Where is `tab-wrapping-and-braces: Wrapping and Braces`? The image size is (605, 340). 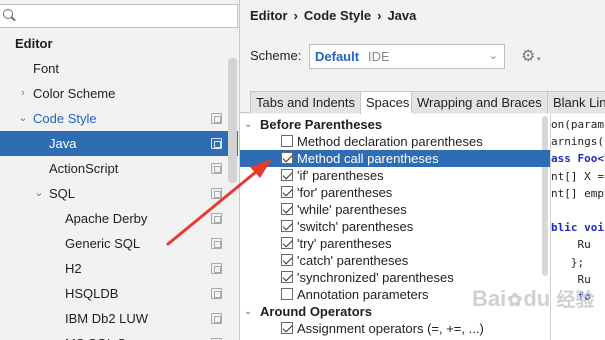 tab-wrapping-and-braces: Wrapping and Braces is located at coordinates (479, 102).